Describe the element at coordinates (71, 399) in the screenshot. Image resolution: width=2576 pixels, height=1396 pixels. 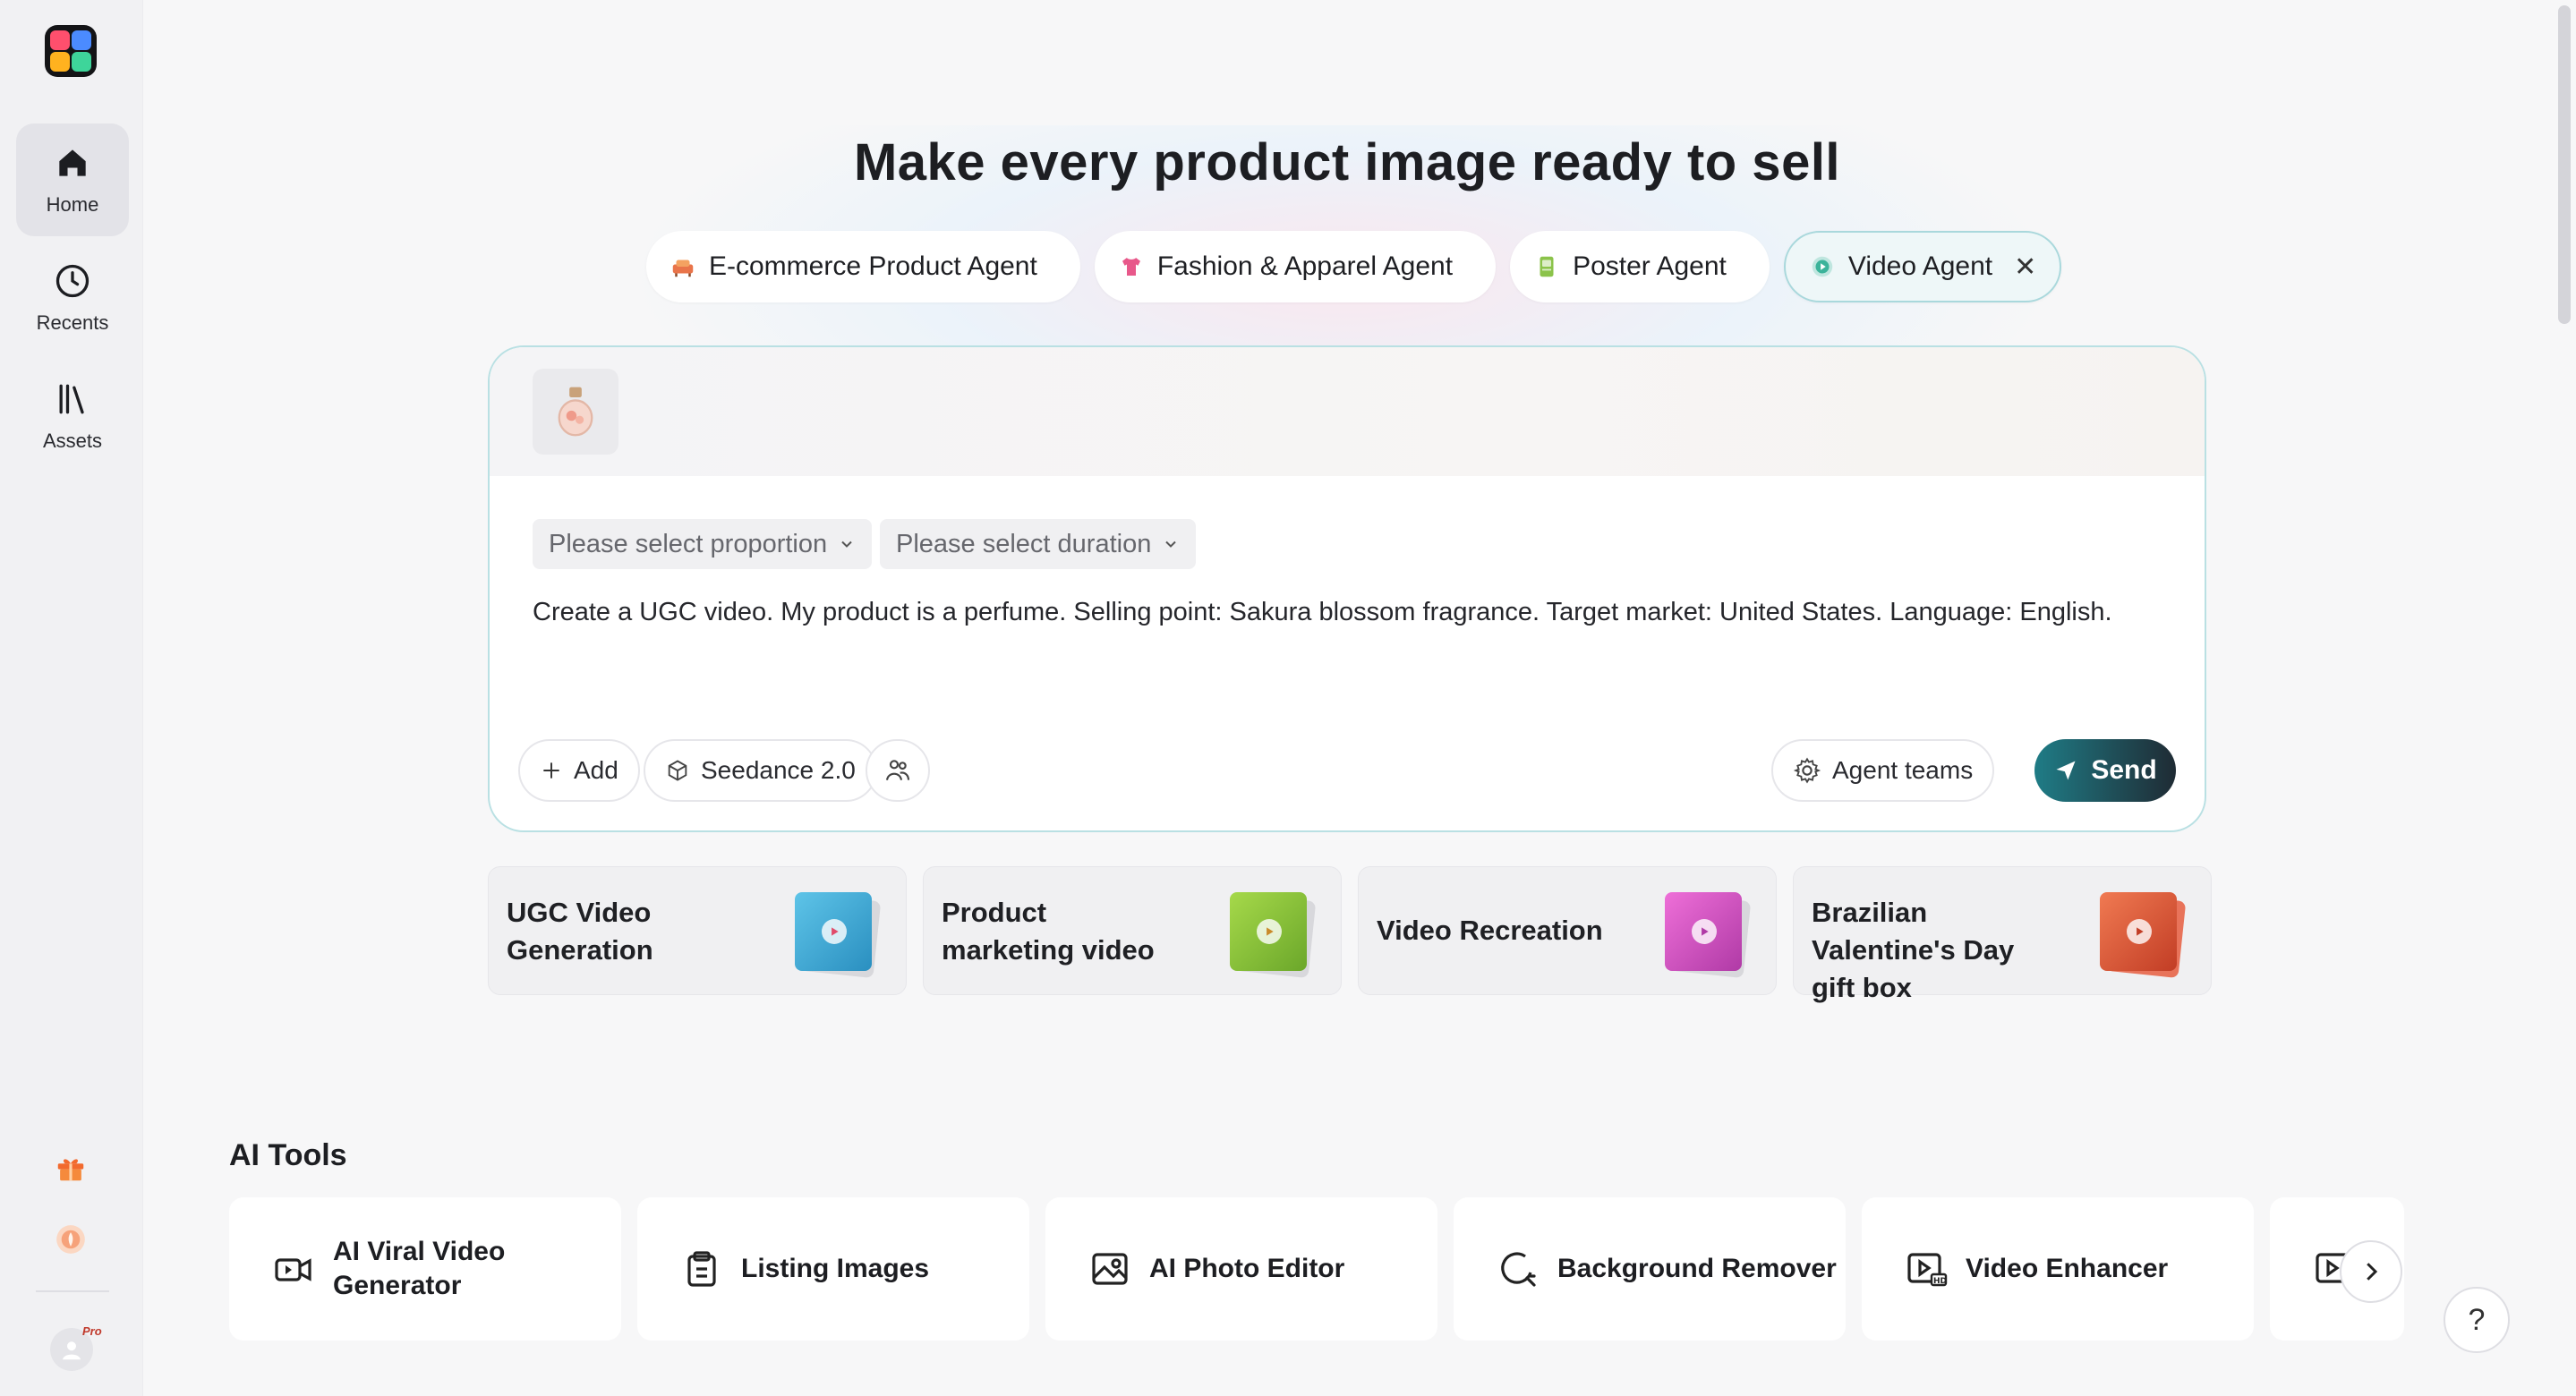
I see `library-icon` at that location.